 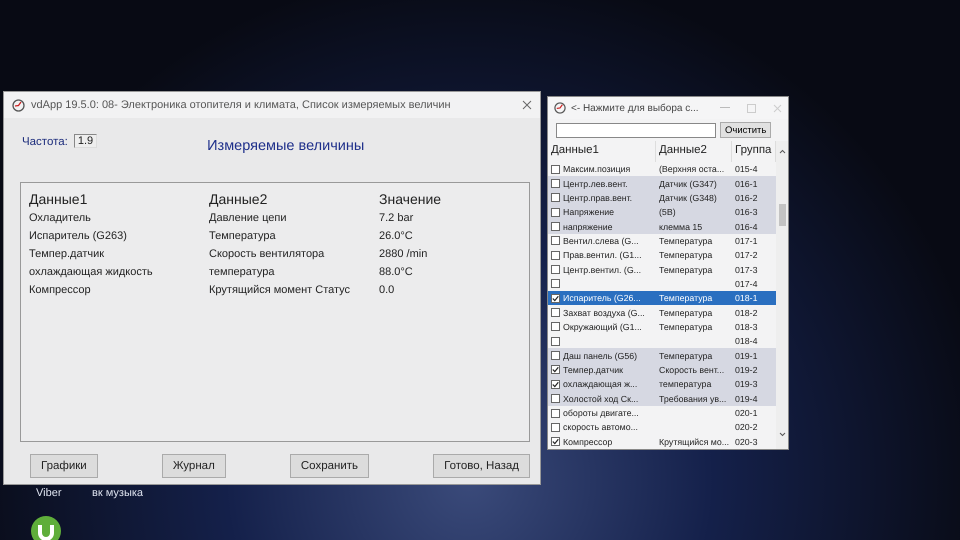 What do you see at coordinates (662, 169) in the screenshot?
I see `list-row: Максим.позиция (Верхняя оста... 015-4` at bounding box center [662, 169].